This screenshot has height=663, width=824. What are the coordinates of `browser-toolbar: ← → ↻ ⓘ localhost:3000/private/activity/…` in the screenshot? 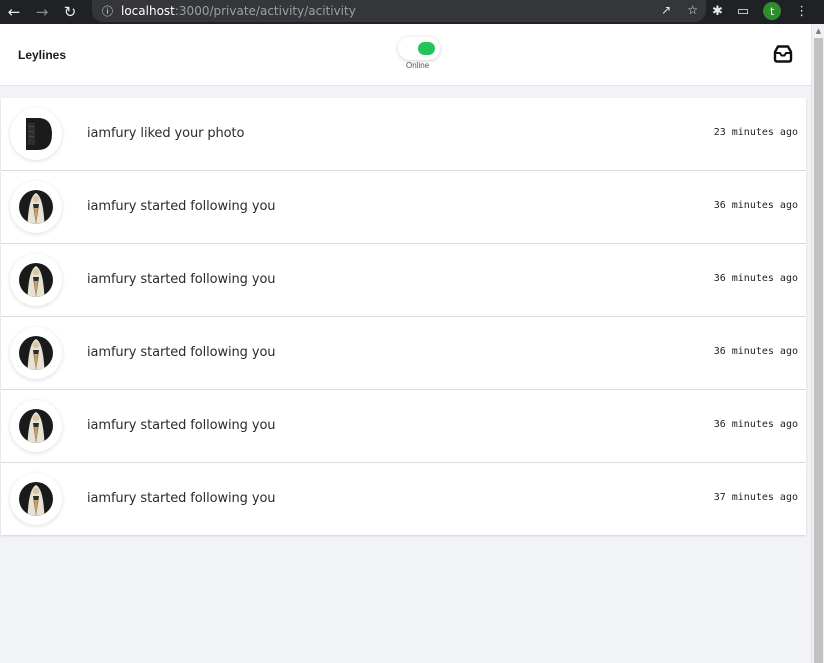 It's located at (412, 12).